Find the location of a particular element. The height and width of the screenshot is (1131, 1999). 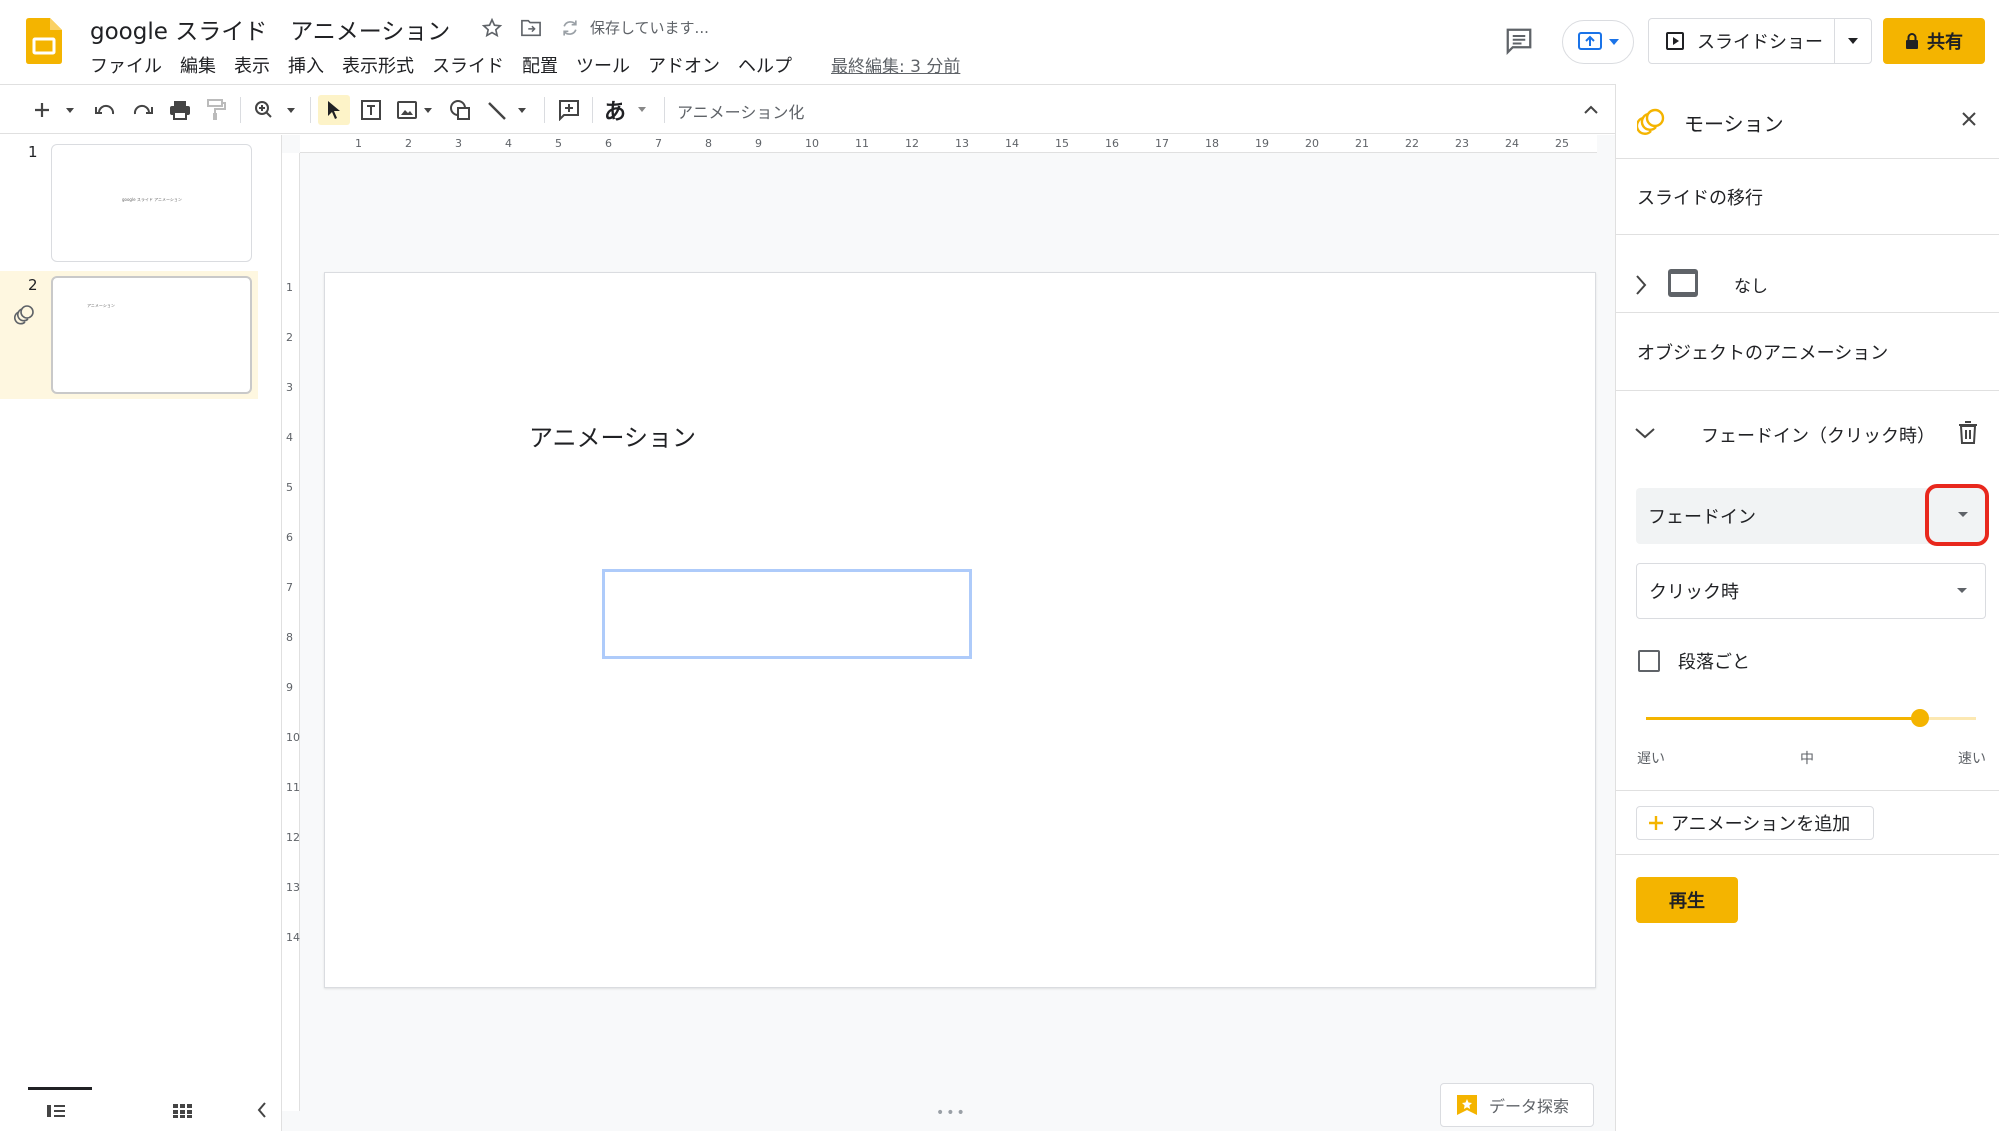

slides-logo-icon is located at coordinates (44, 41).